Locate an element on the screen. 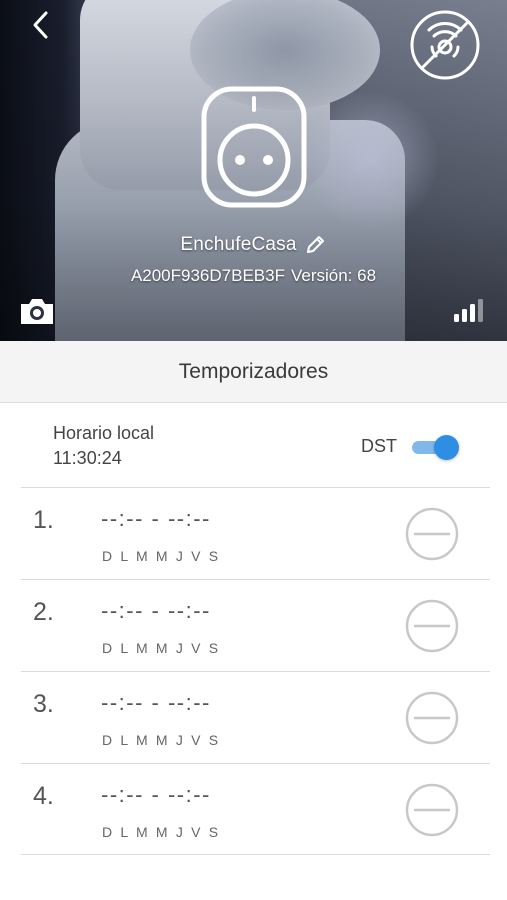 The width and height of the screenshot is (507, 900). smart-plug-icon is located at coordinates (254, 147).